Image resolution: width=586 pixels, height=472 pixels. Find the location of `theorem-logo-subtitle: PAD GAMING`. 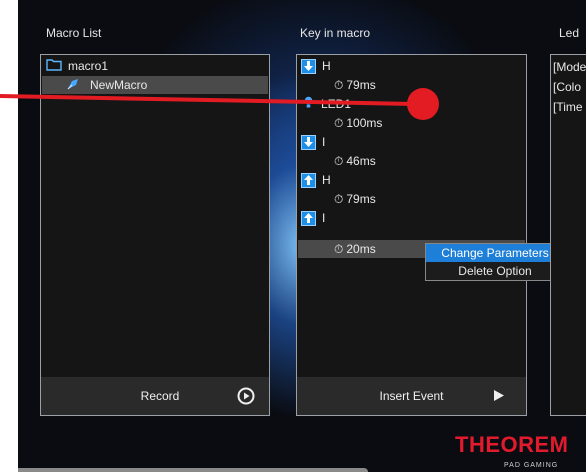

theorem-logo-subtitle: PAD GAMING is located at coordinates (531, 465).